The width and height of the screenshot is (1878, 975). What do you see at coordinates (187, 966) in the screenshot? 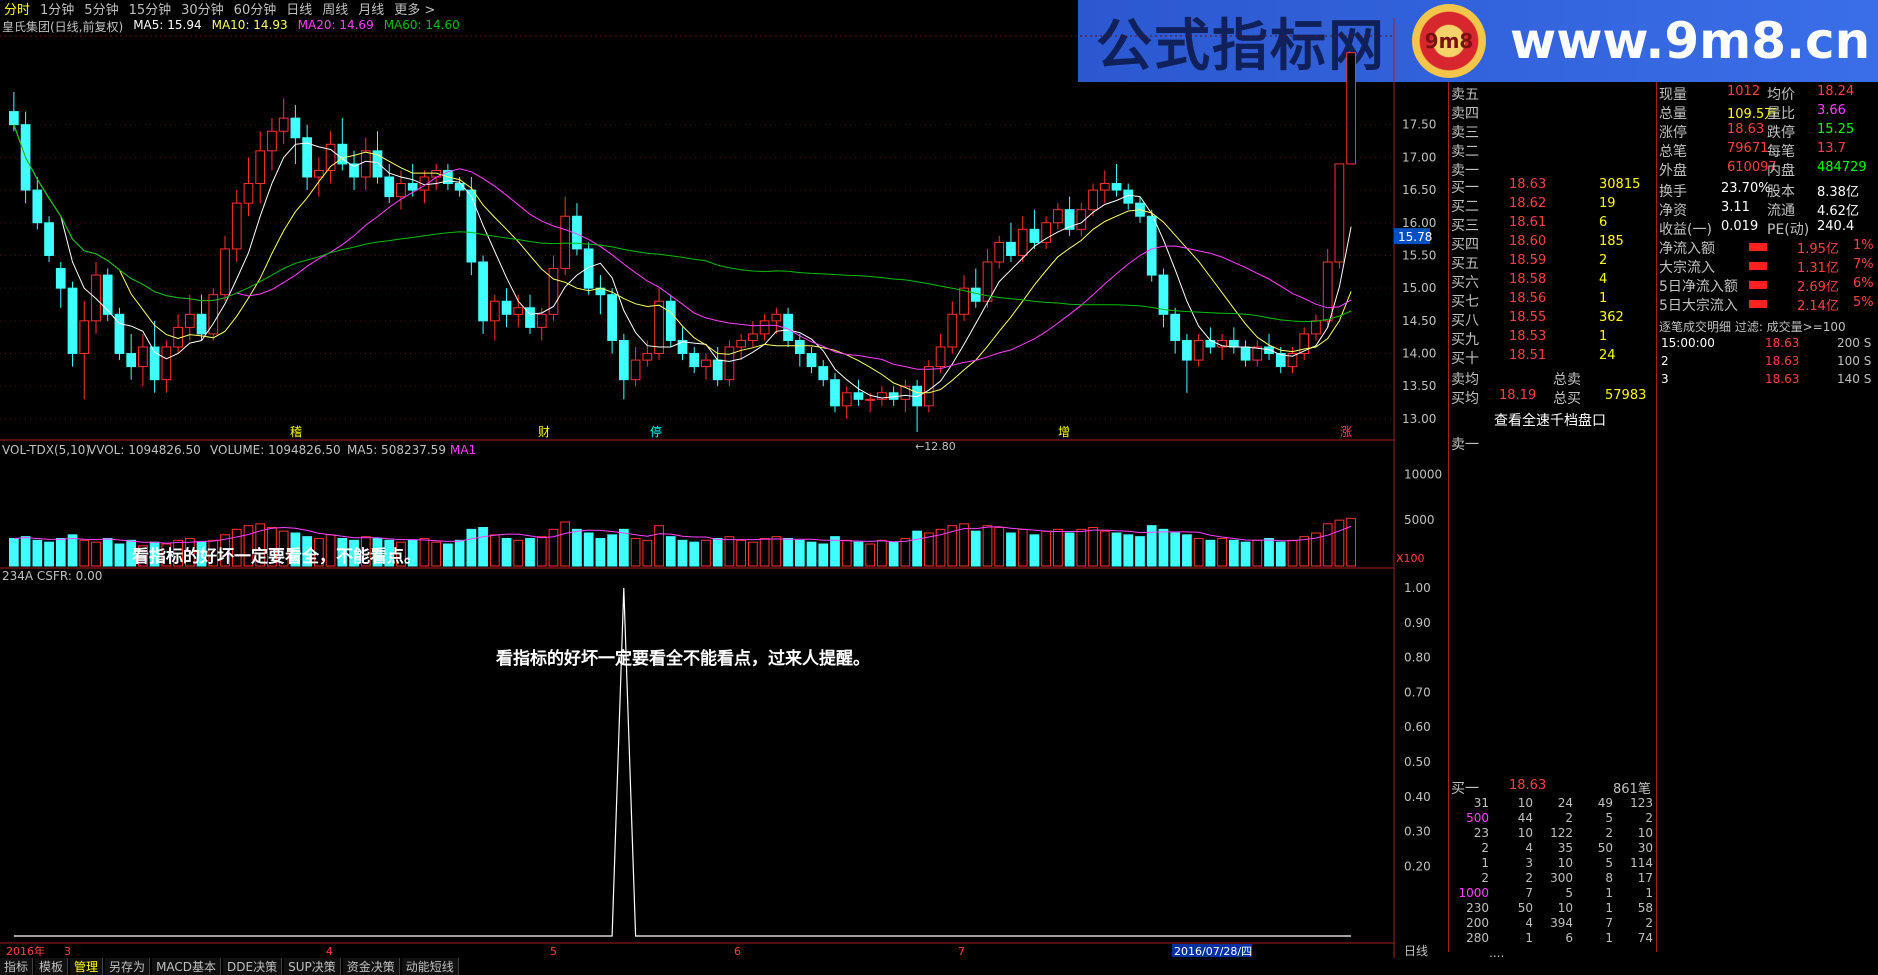
I see `bottom-tab-4: MACD基本` at bounding box center [187, 966].